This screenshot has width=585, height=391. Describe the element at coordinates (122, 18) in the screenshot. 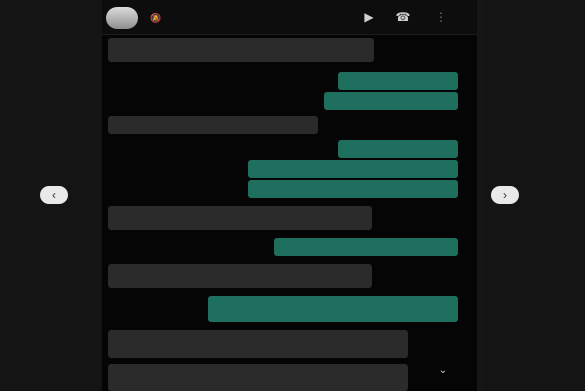

I see `contact-avatar` at that location.